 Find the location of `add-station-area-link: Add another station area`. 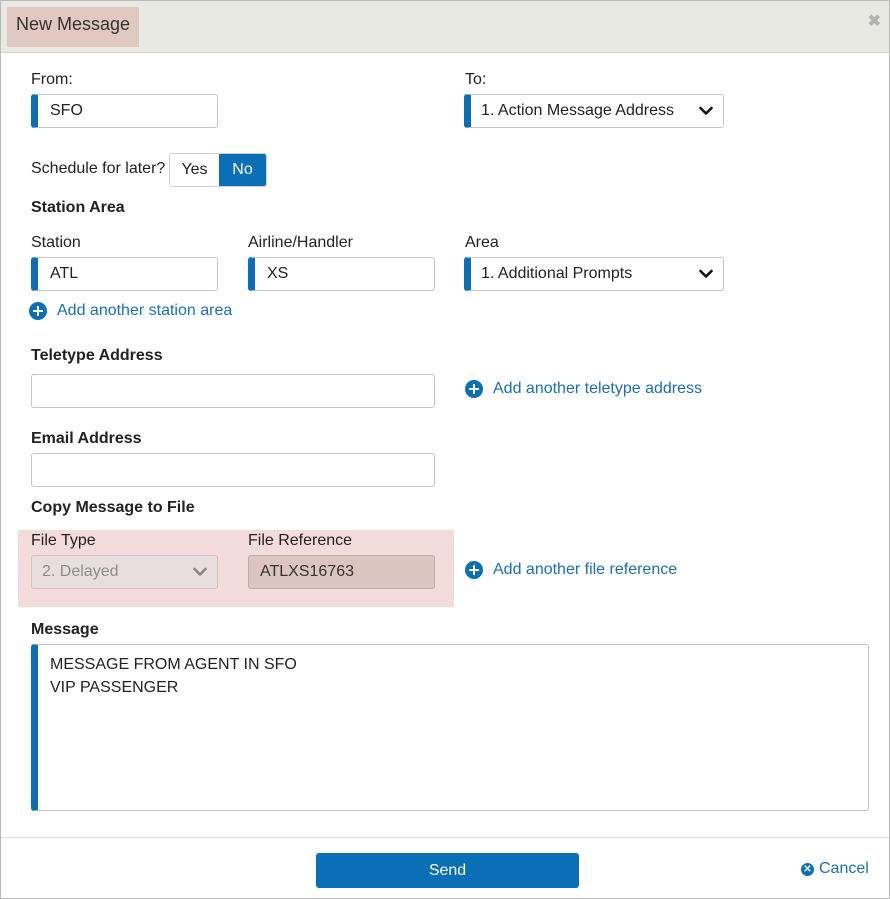

add-station-area-link: Add another station area is located at coordinates (130, 311).